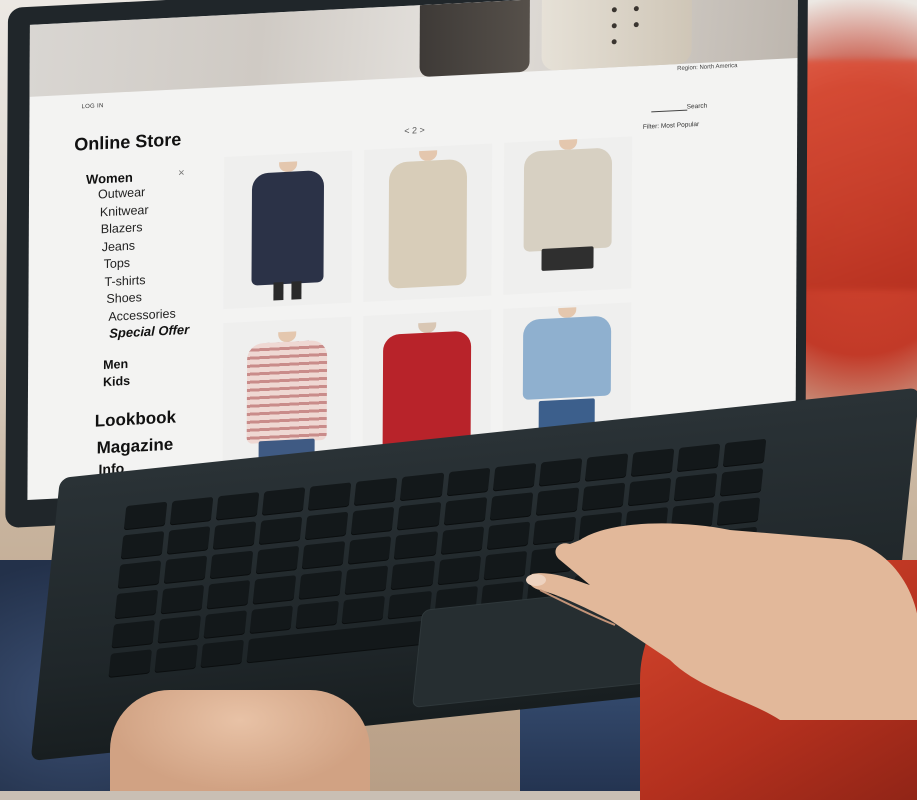 This screenshot has height=800, width=917. I want to click on region-selector: Region: North America, so click(707, 67).